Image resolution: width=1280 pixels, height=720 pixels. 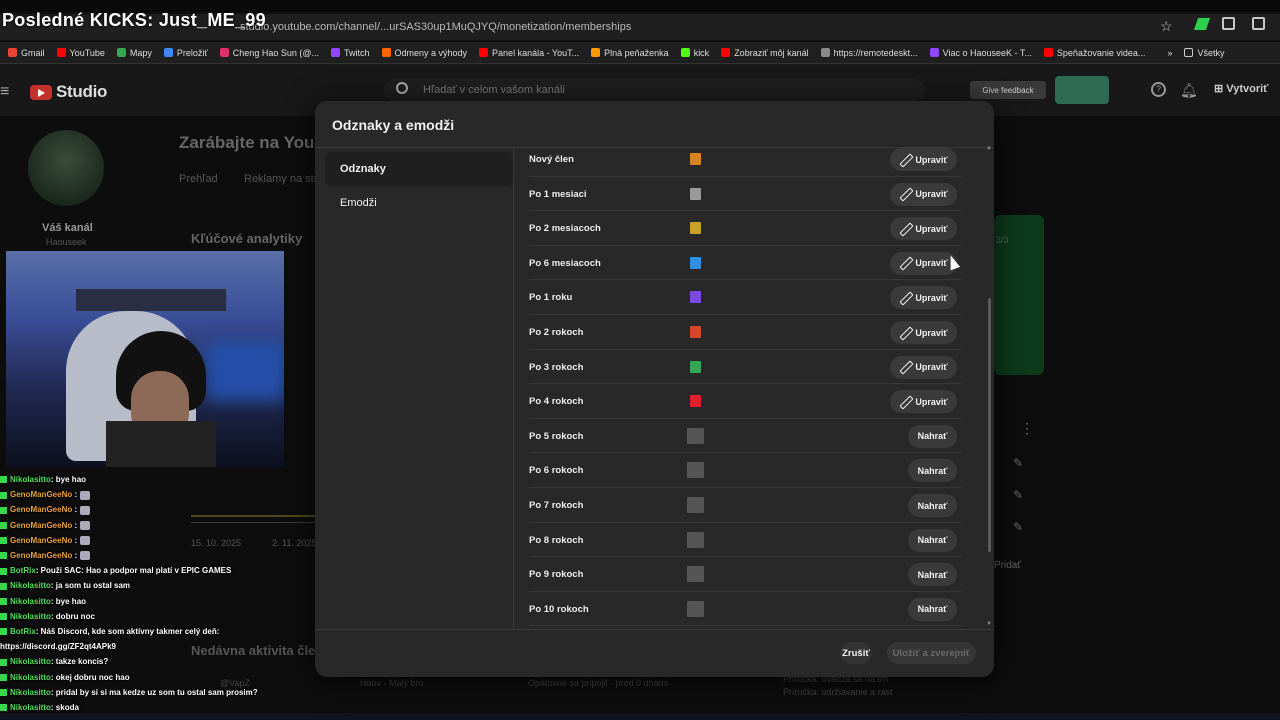 I want to click on save-publish-button: Uložiť a zverejniť, so click(x=931, y=653).